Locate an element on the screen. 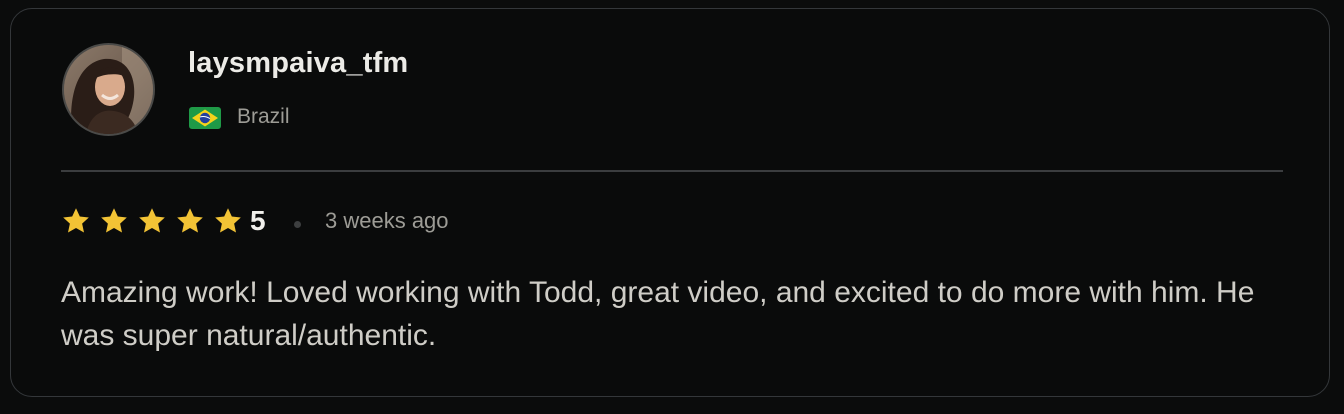  divider is located at coordinates (672, 171).